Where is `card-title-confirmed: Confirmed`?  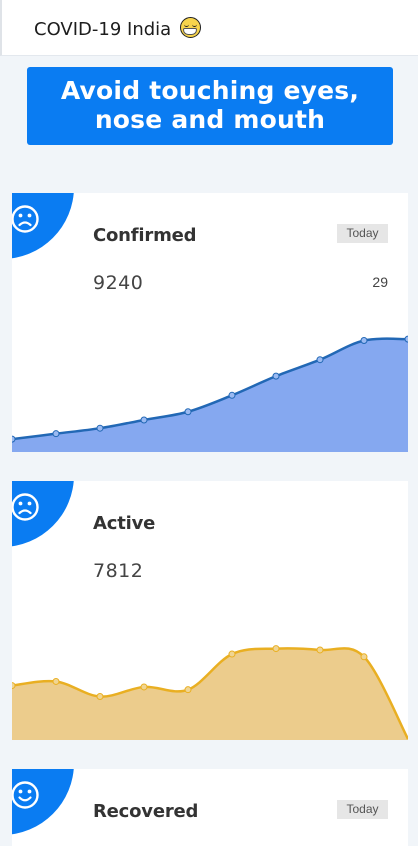
card-title-confirmed: Confirmed is located at coordinates (145, 235).